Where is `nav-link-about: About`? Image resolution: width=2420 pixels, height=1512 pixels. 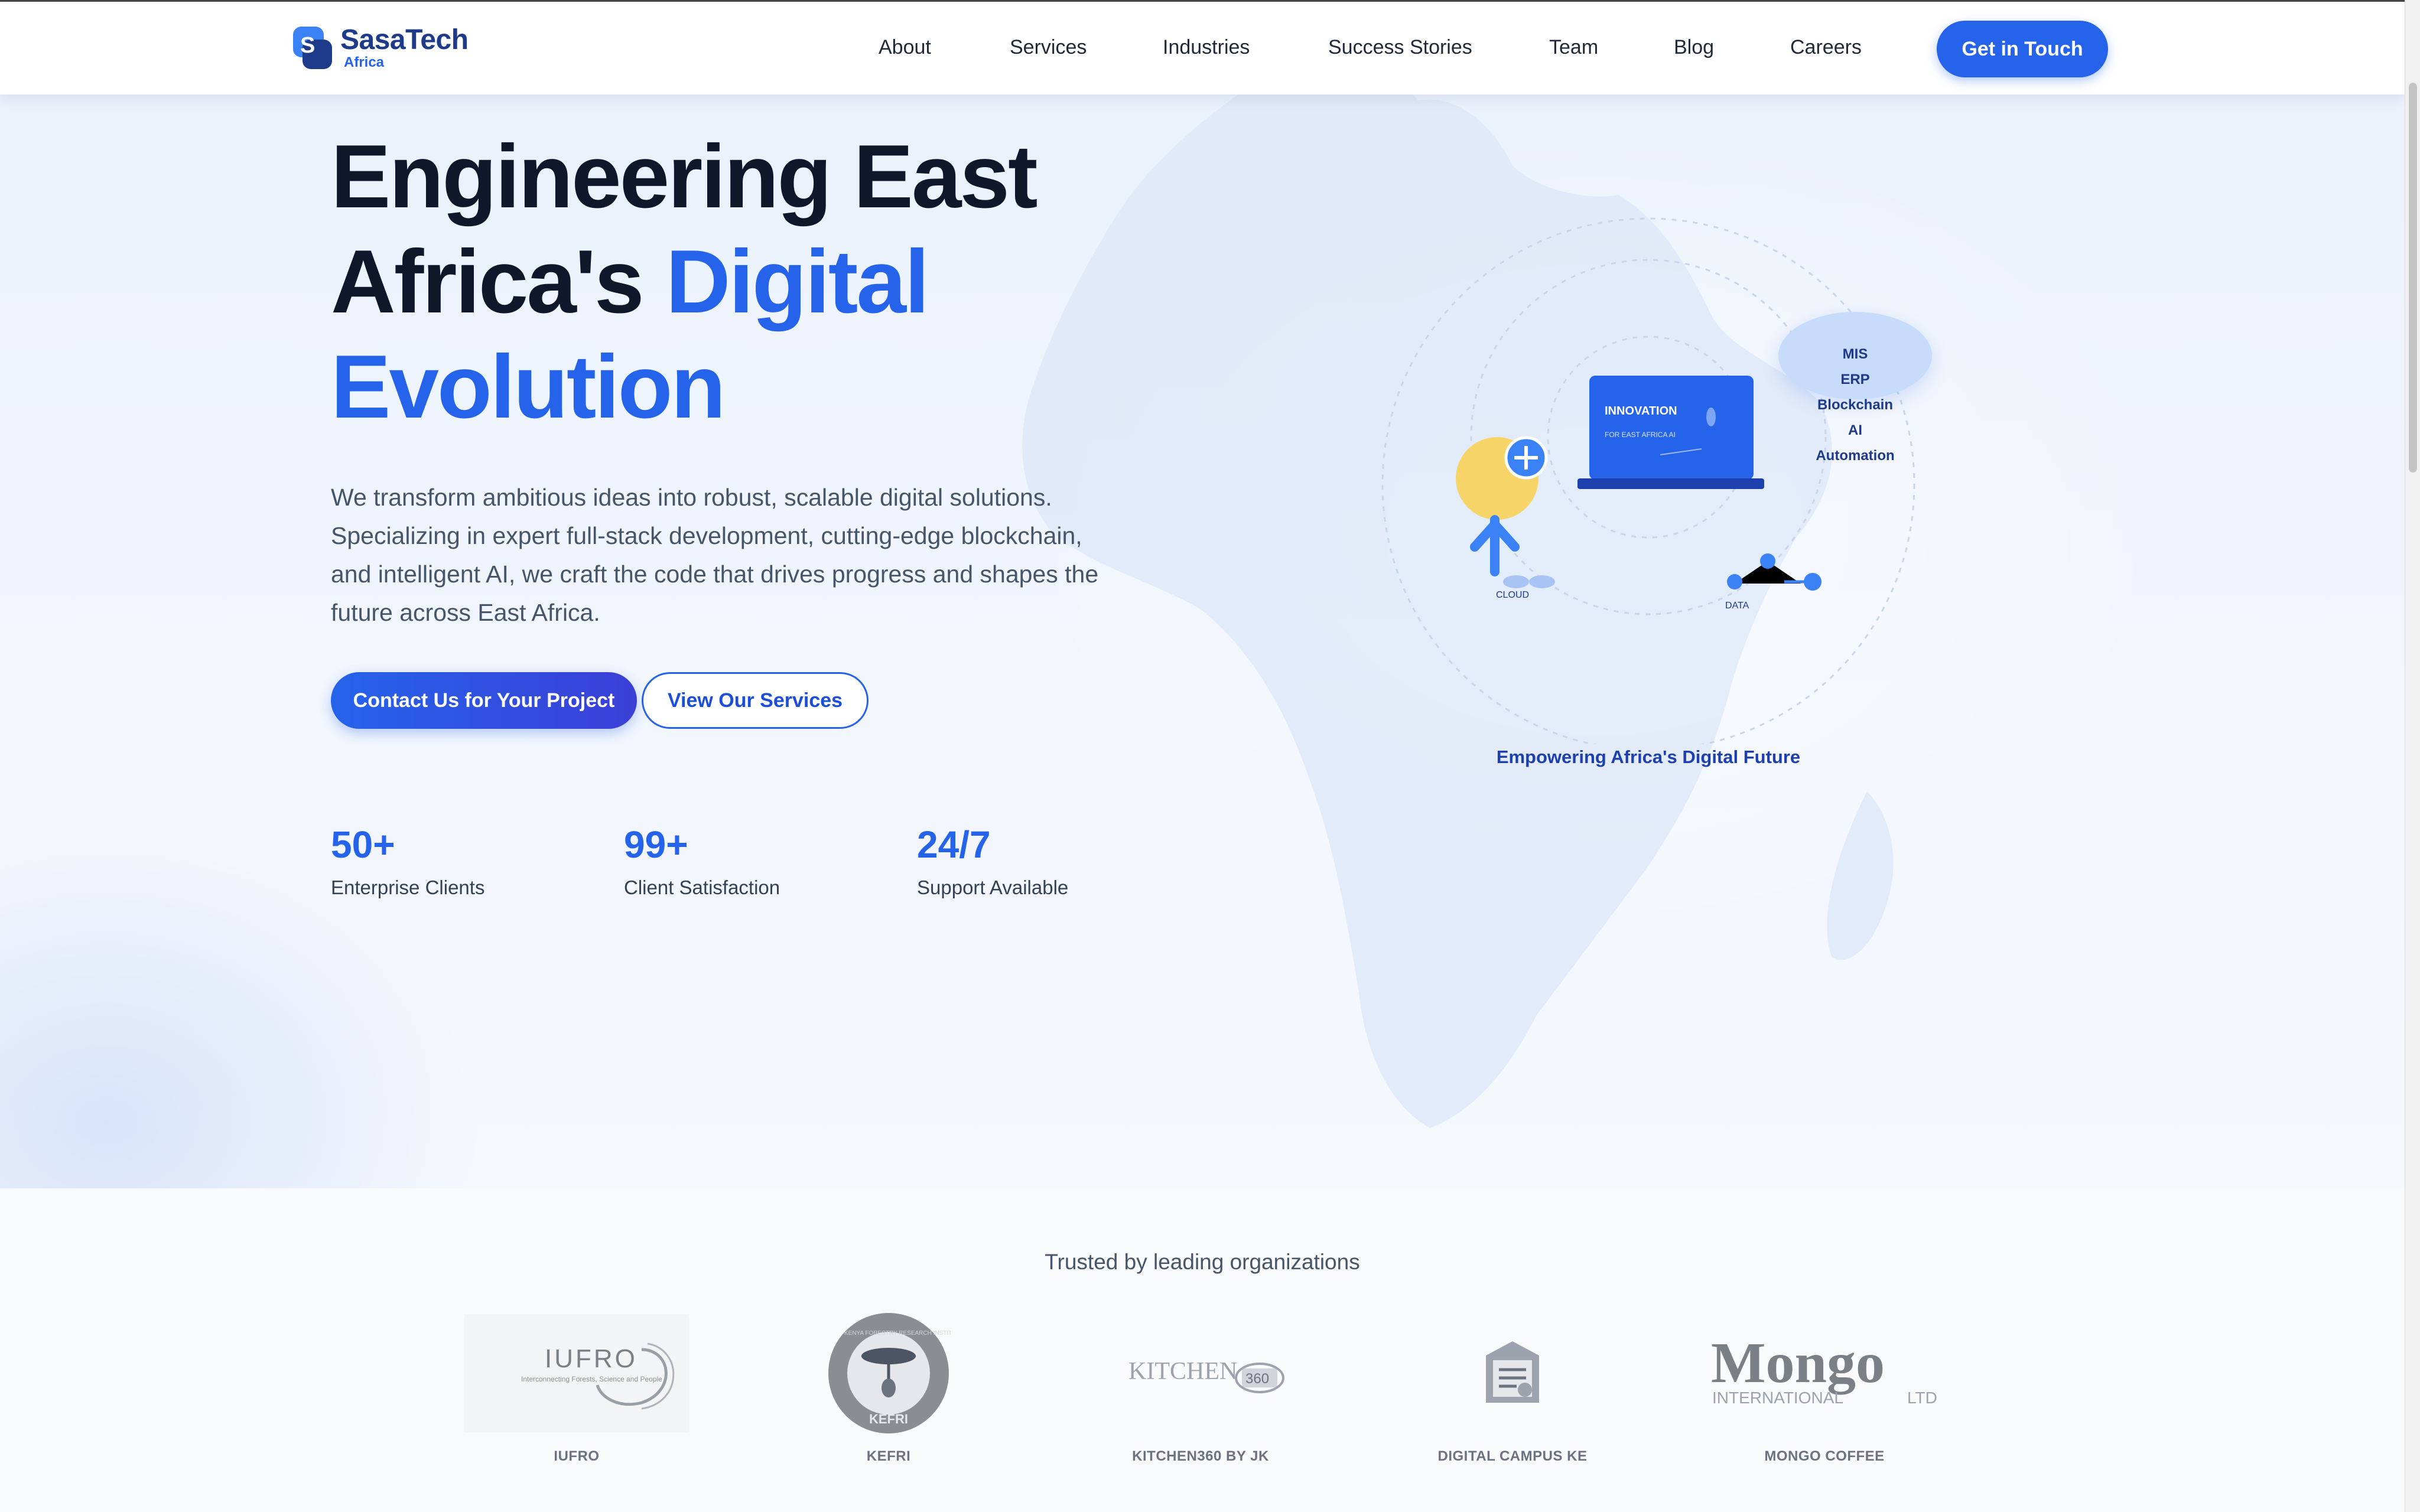 nav-link-about: About is located at coordinates (905, 47).